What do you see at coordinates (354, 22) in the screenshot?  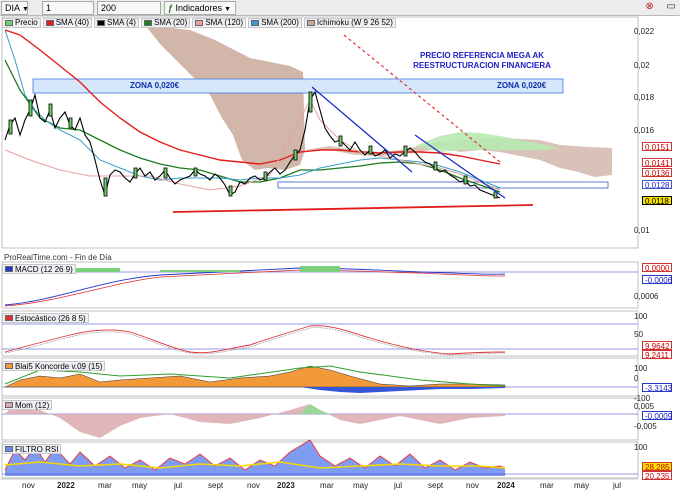 I see `legend-ichimoku-label: Ichimoku (W 9 26 52)` at bounding box center [354, 22].